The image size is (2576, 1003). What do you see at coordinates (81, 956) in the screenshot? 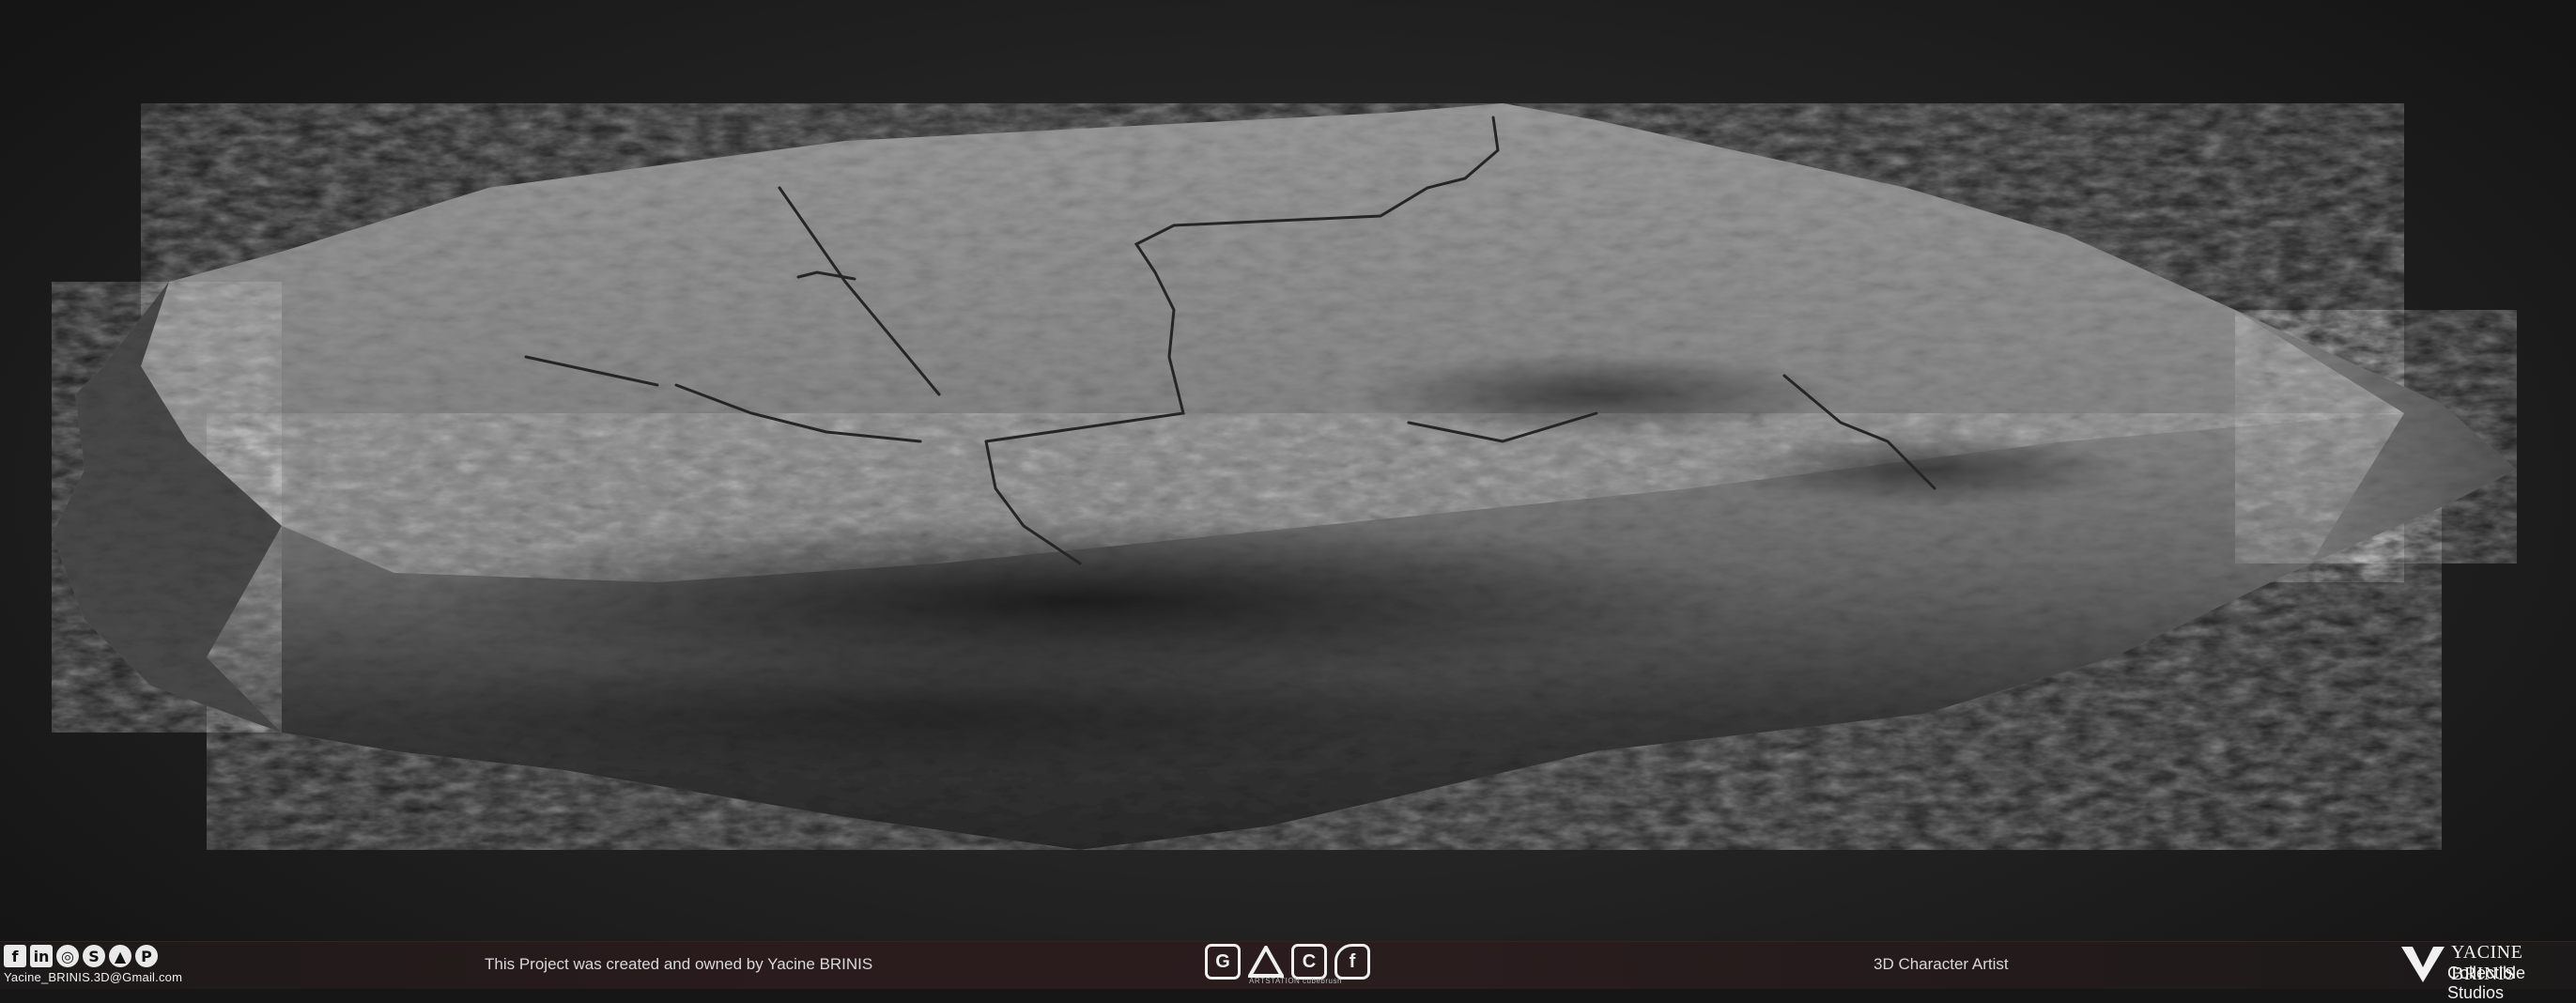
I see `social-icons: f in ◎ S ▲ P` at bounding box center [81, 956].